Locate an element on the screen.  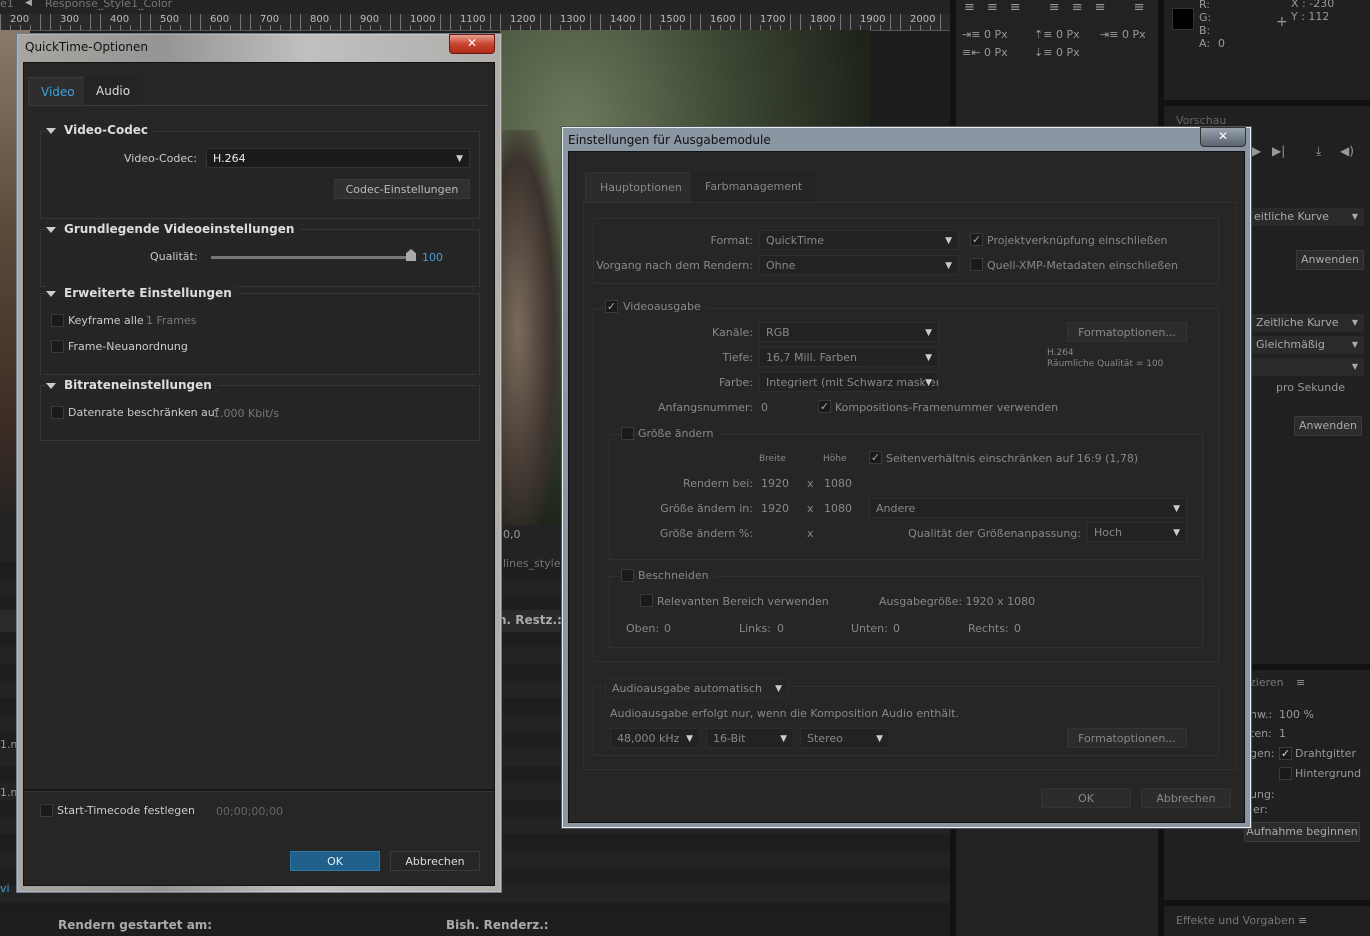
color-swatch is located at coordinates (1183, 19).